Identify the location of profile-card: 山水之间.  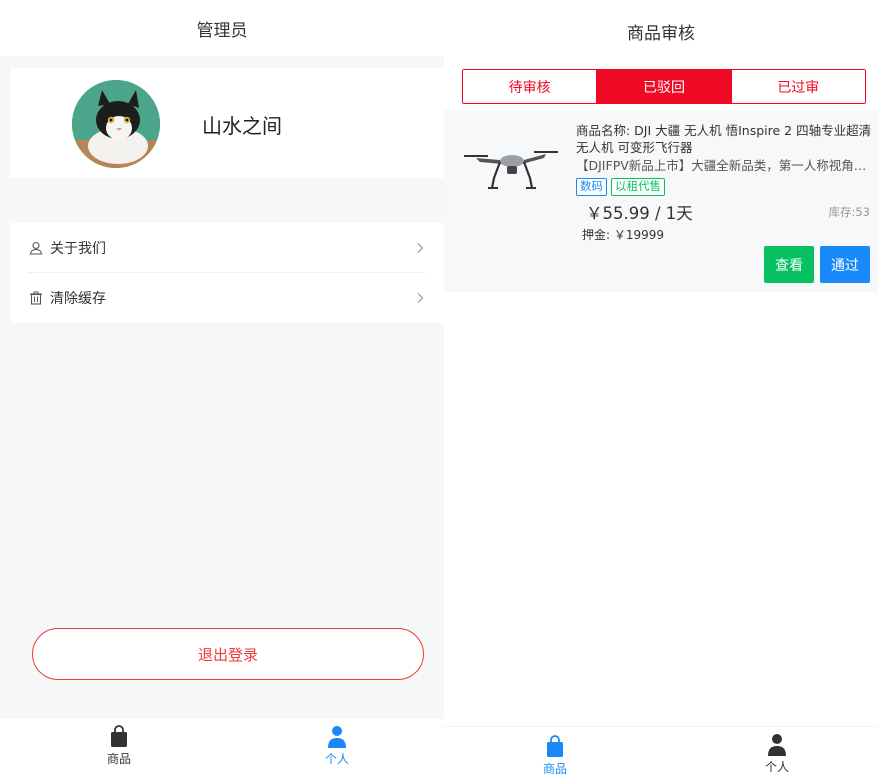
(227, 123).